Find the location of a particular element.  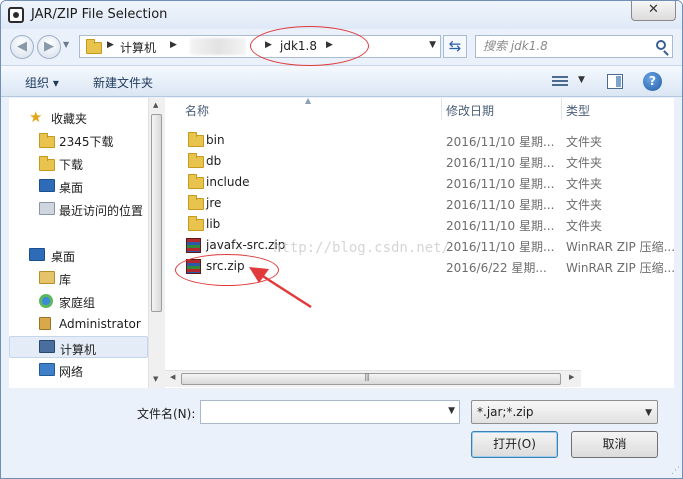

new-folder-button: 新建文件夹 is located at coordinates (123, 82).